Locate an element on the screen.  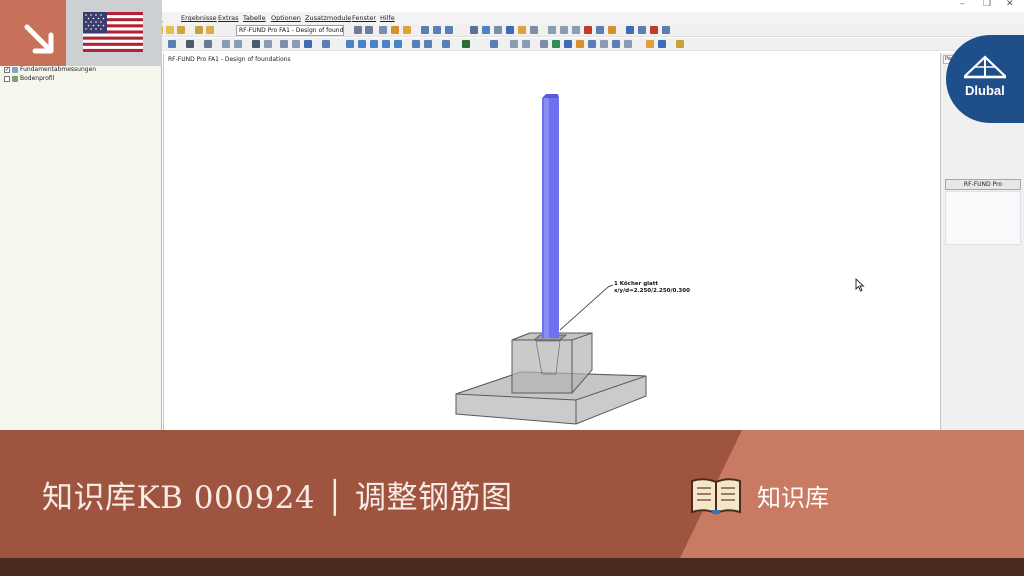
tree-item-label: Bodenprofil is located at coordinates (37, 78).